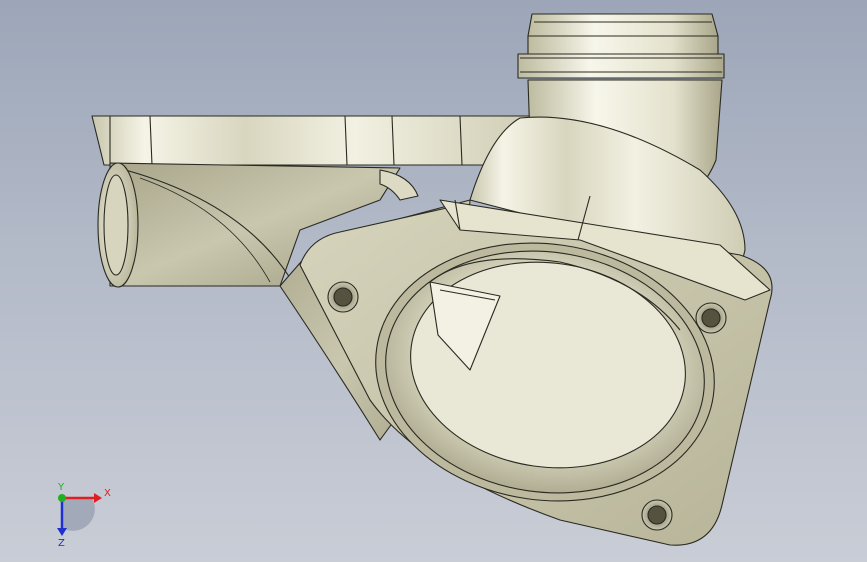 The image size is (867, 562). I want to click on z-axis-label: Z, so click(61, 542).